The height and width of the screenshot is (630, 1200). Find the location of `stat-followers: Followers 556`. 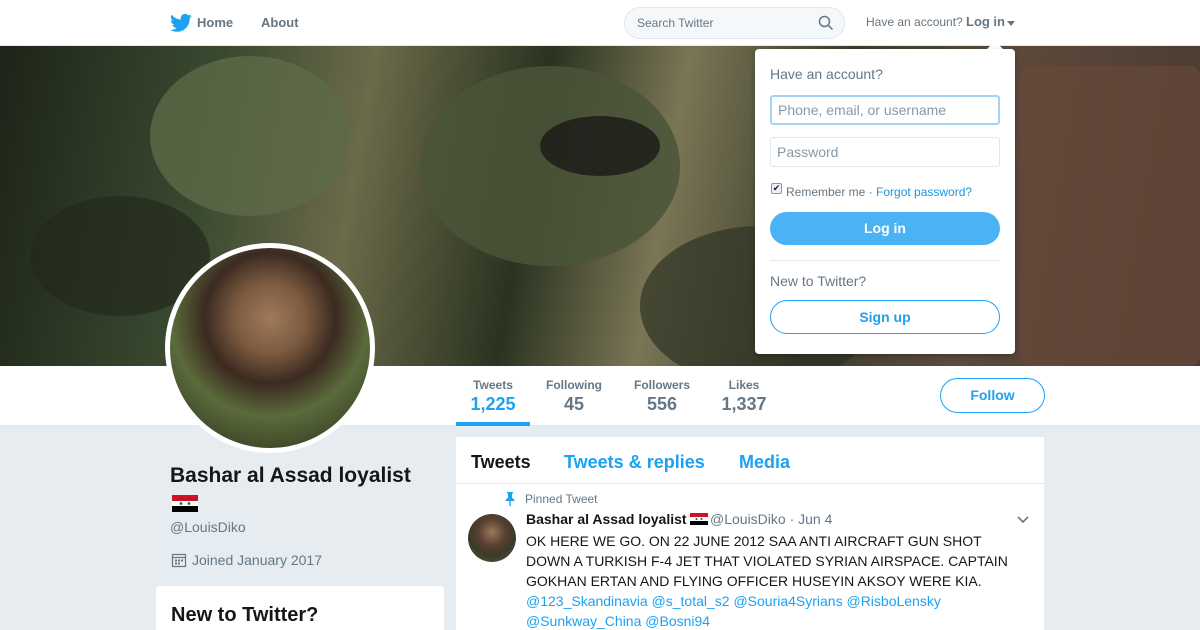

stat-followers: Followers 556 is located at coordinates (662, 396).